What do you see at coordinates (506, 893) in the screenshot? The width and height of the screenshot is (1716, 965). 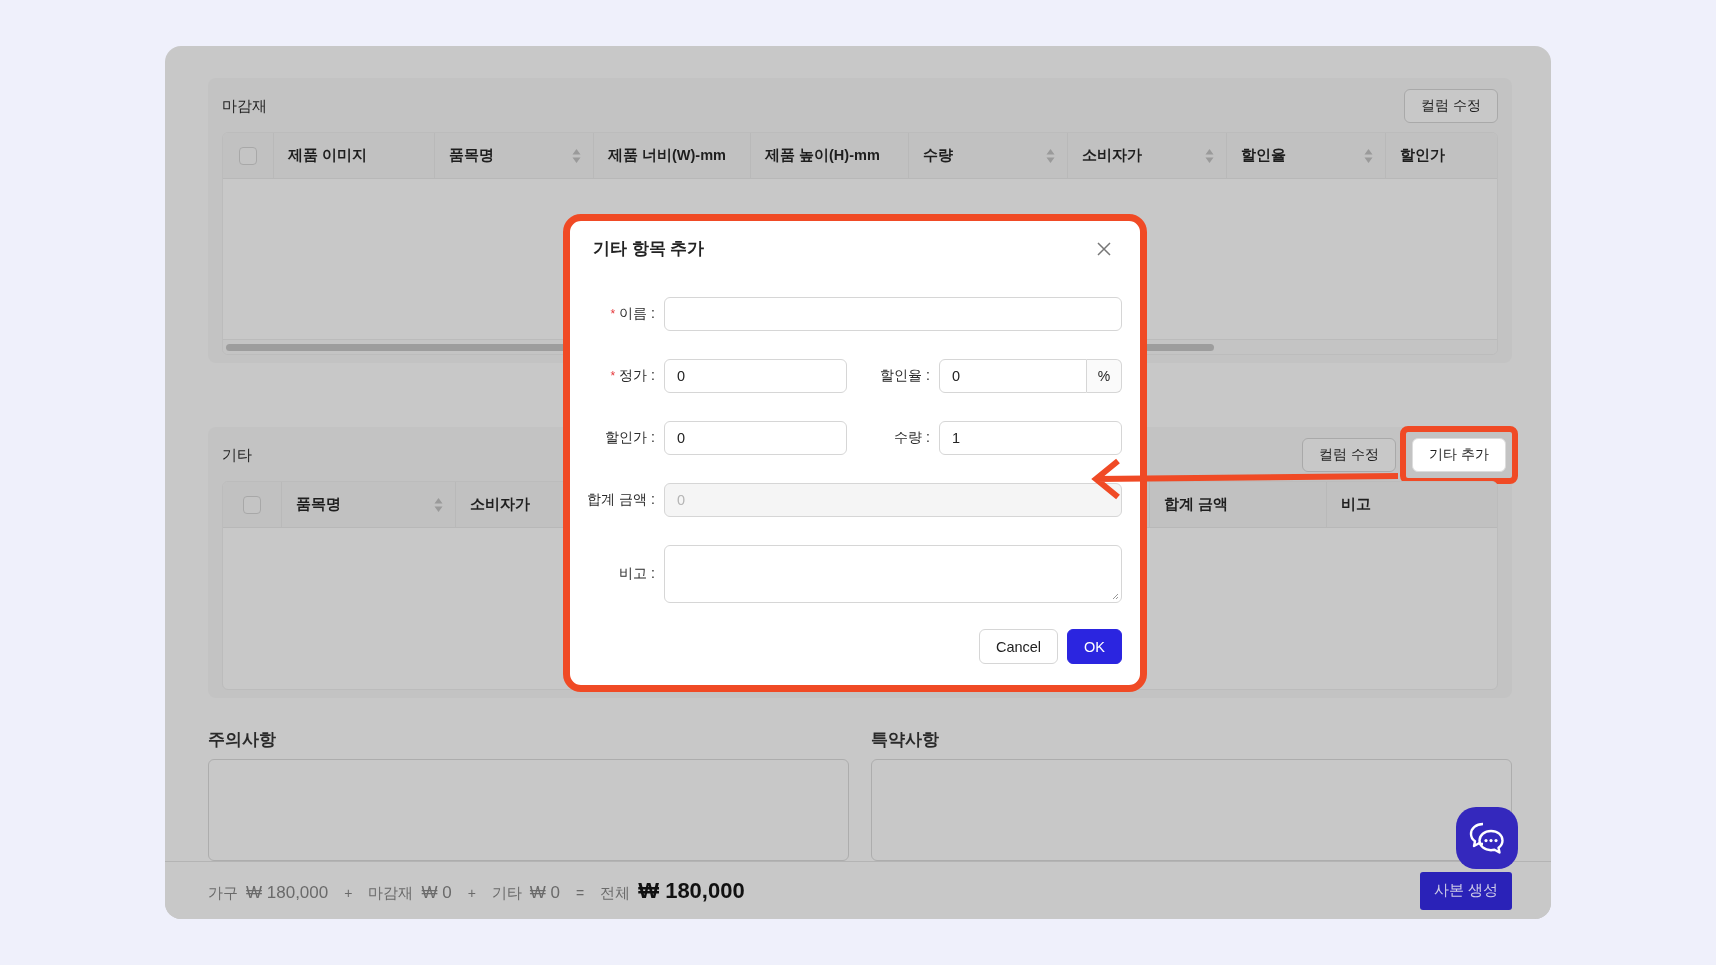 I see `summary-label: 기타` at bounding box center [506, 893].